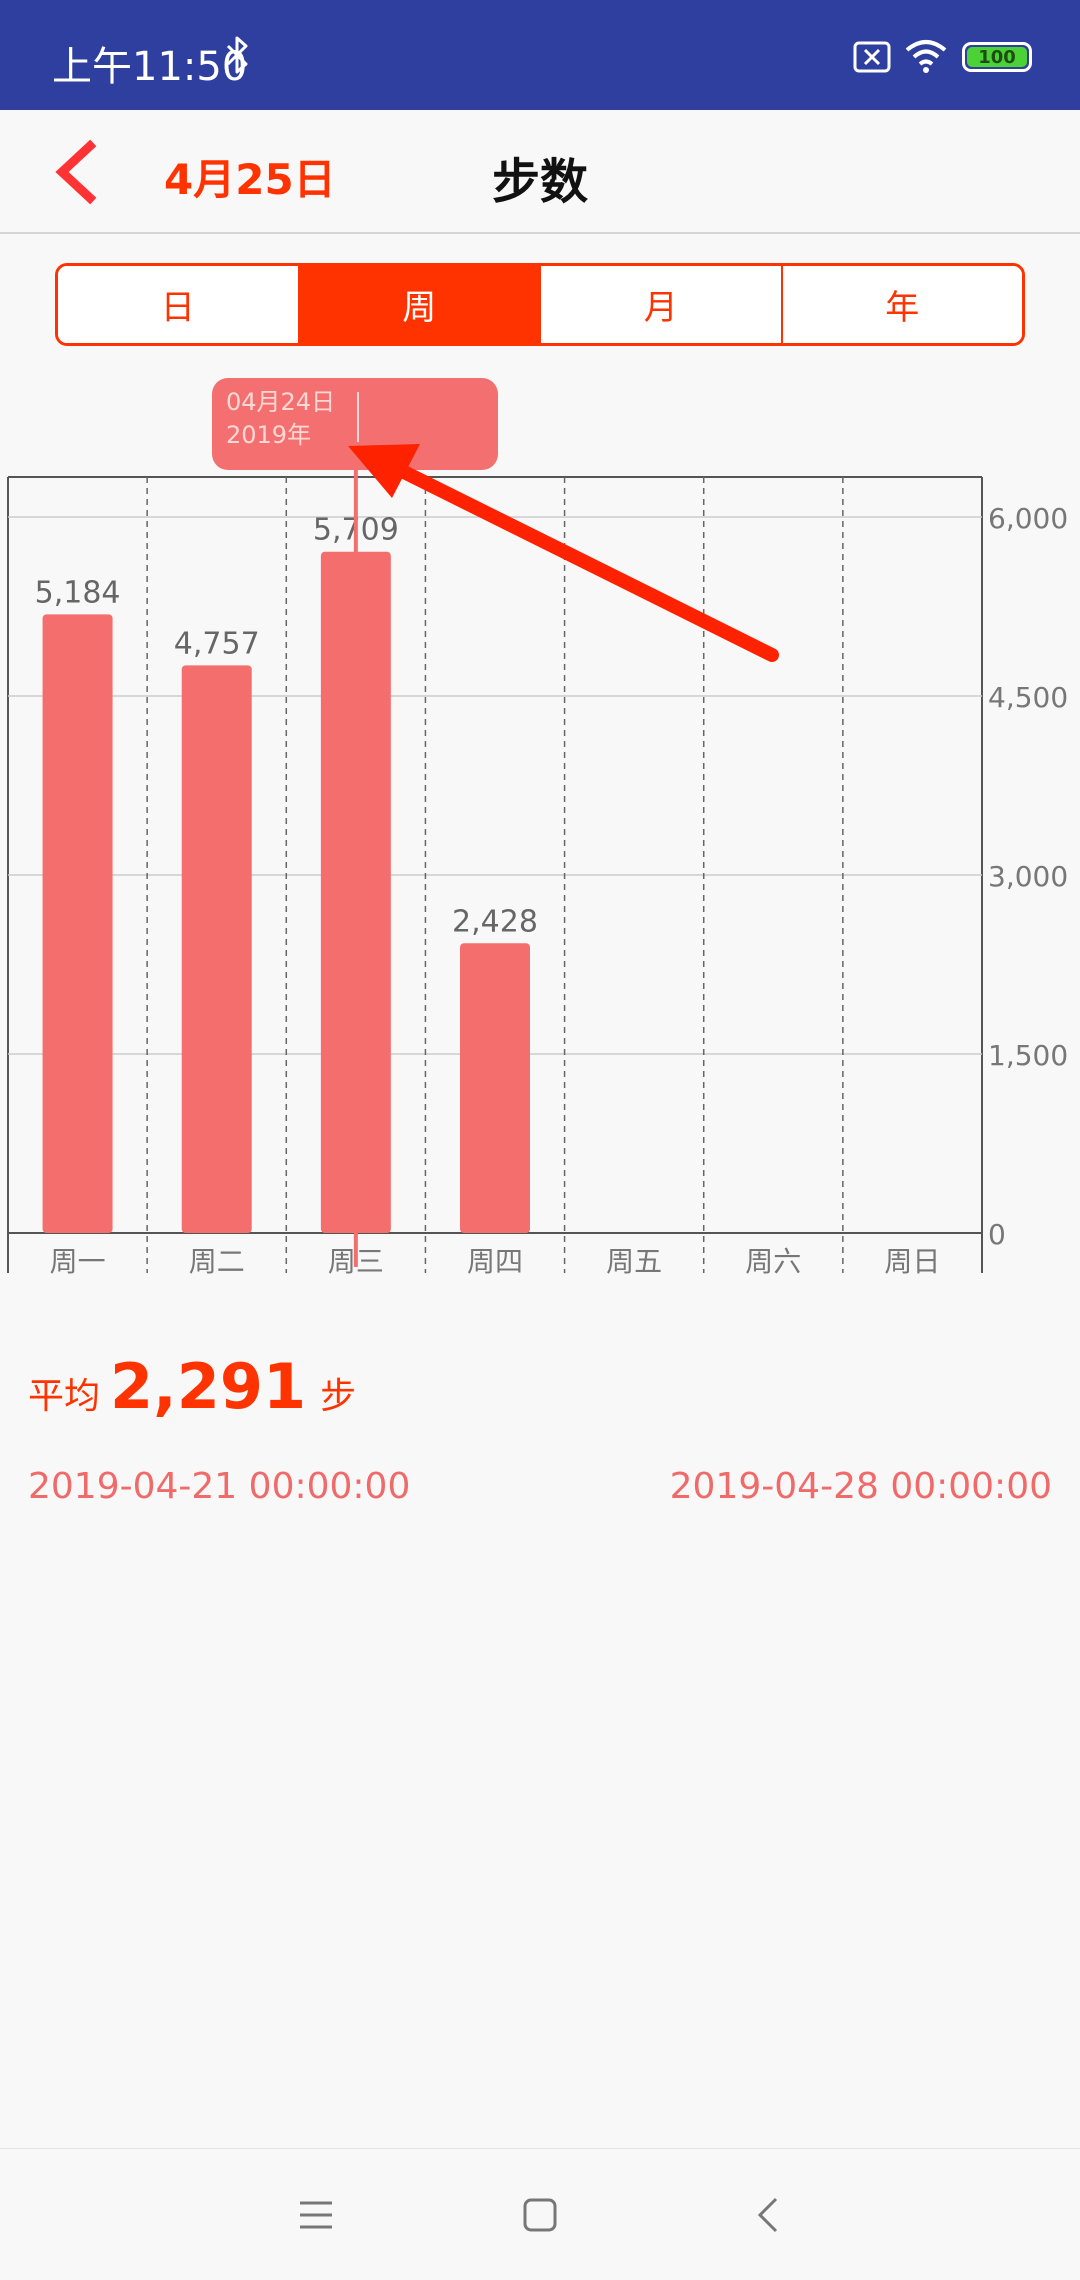 This screenshot has height=2280, width=1080. Describe the element at coordinates (586, 562) in the screenshot. I see `annotation-arrow-line` at that location.